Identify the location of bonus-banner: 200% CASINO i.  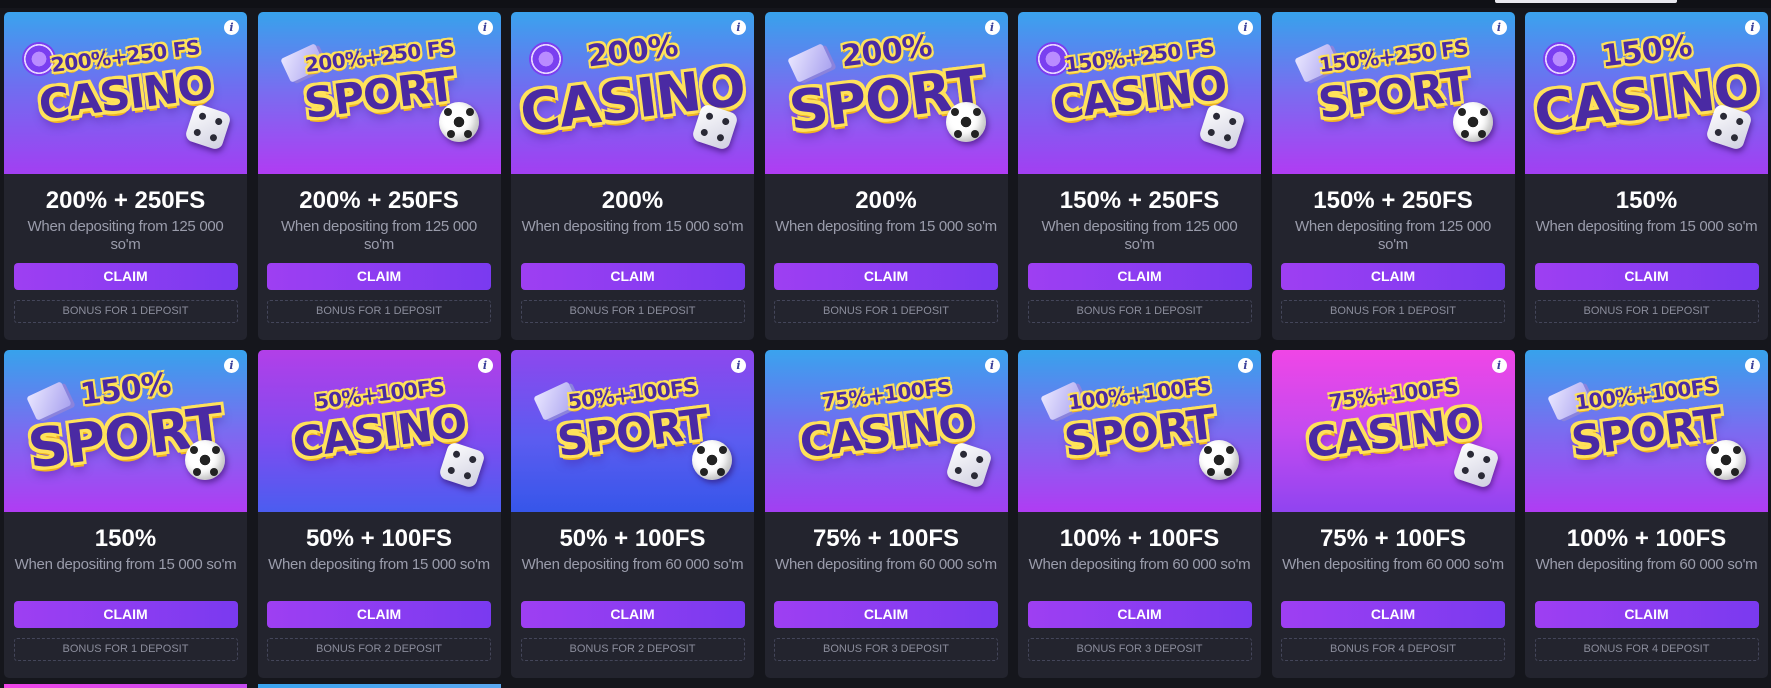
(632, 93).